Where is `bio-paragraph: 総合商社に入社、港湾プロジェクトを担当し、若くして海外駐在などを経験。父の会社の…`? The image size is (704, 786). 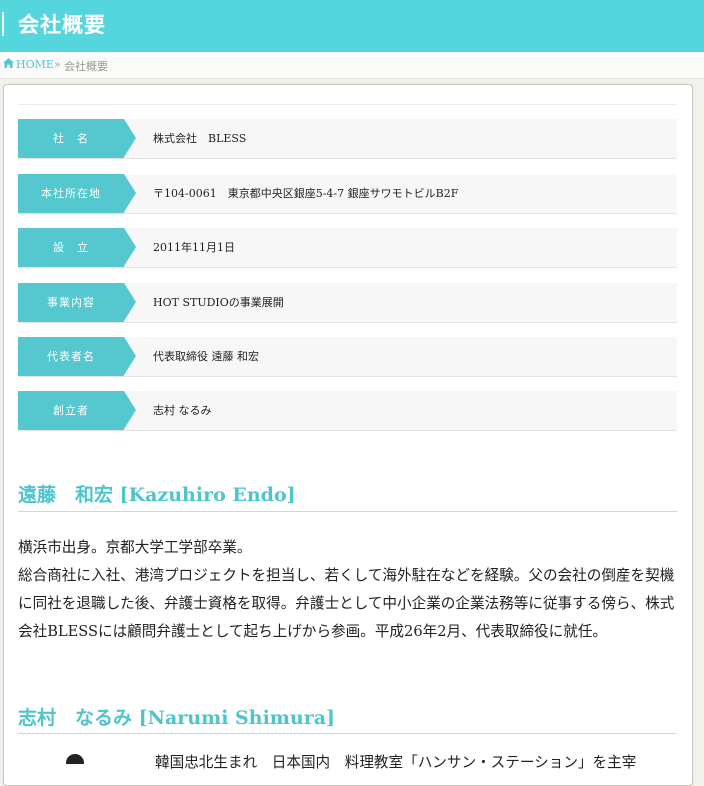 bio-paragraph: 総合商社に入社、港湾プロジェクトを担当し、若くして海外駐在などを経験。父の会社の… is located at coordinates (346, 603).